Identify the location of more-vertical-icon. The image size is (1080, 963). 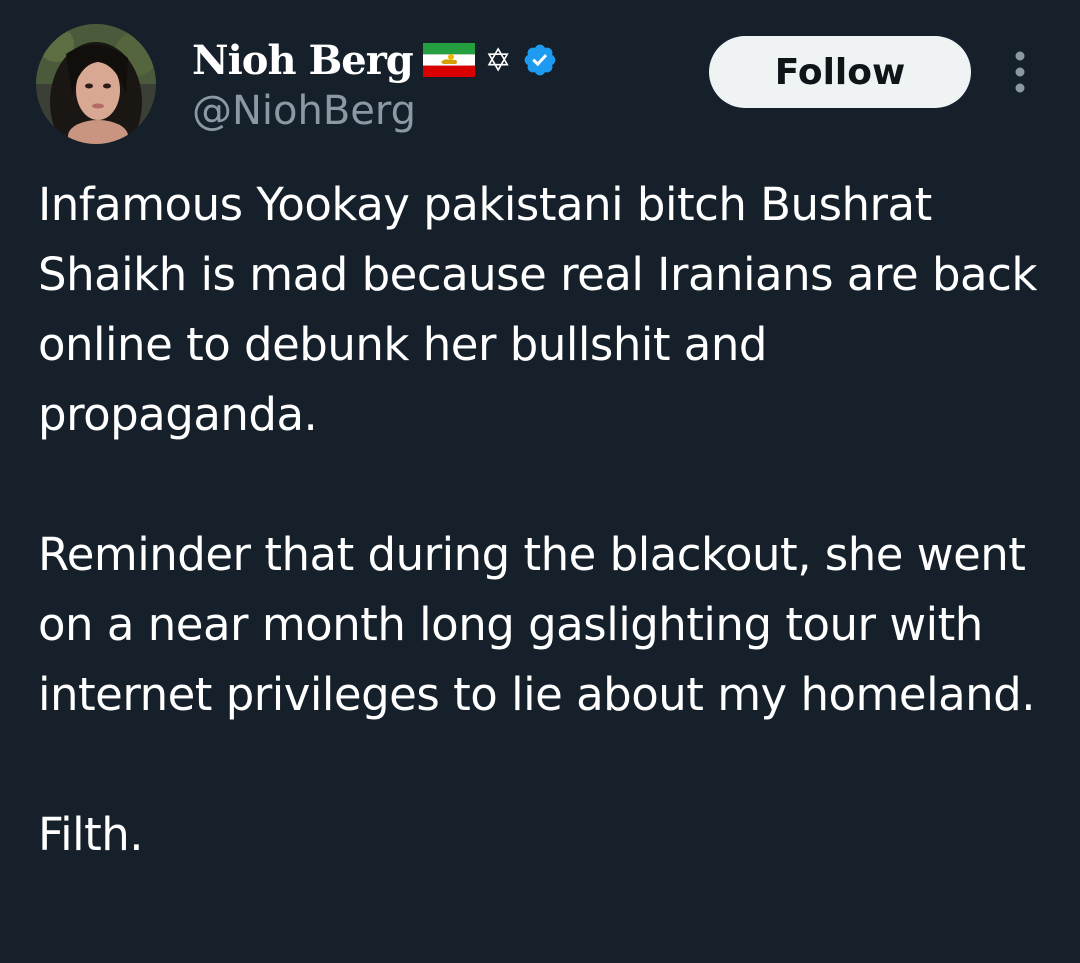
(1020, 72).